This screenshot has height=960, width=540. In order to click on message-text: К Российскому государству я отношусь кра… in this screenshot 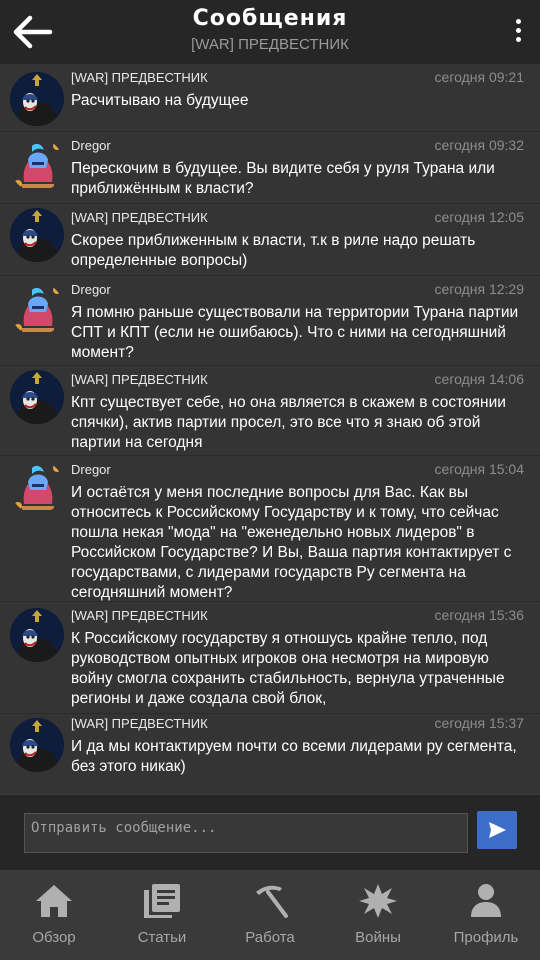, I will do `click(288, 668)`.